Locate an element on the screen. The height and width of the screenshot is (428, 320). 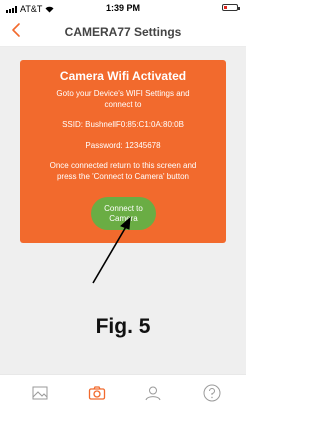
image-icon is located at coordinates (40, 393).